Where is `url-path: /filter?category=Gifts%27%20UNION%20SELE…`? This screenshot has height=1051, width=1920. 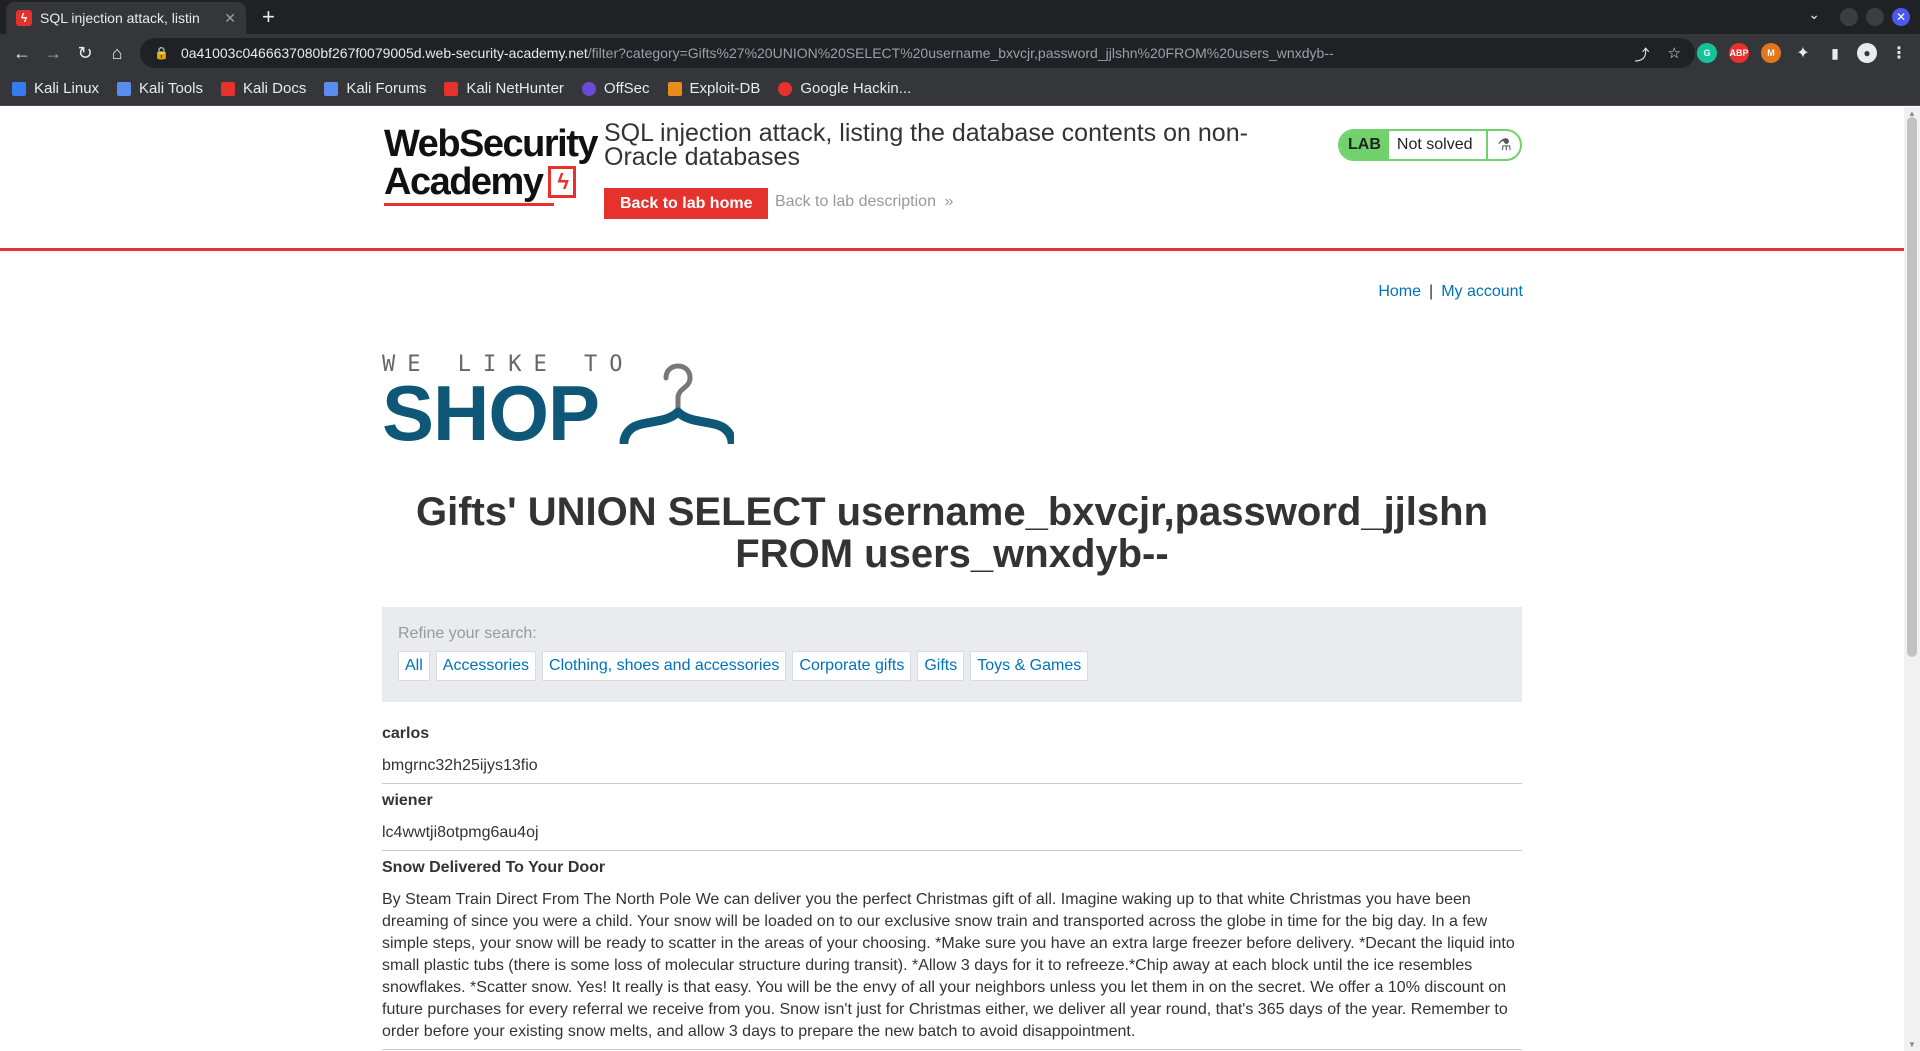
url-path: /filter?category=Gifts%27%20UNION%20SELE… is located at coordinates (960, 53).